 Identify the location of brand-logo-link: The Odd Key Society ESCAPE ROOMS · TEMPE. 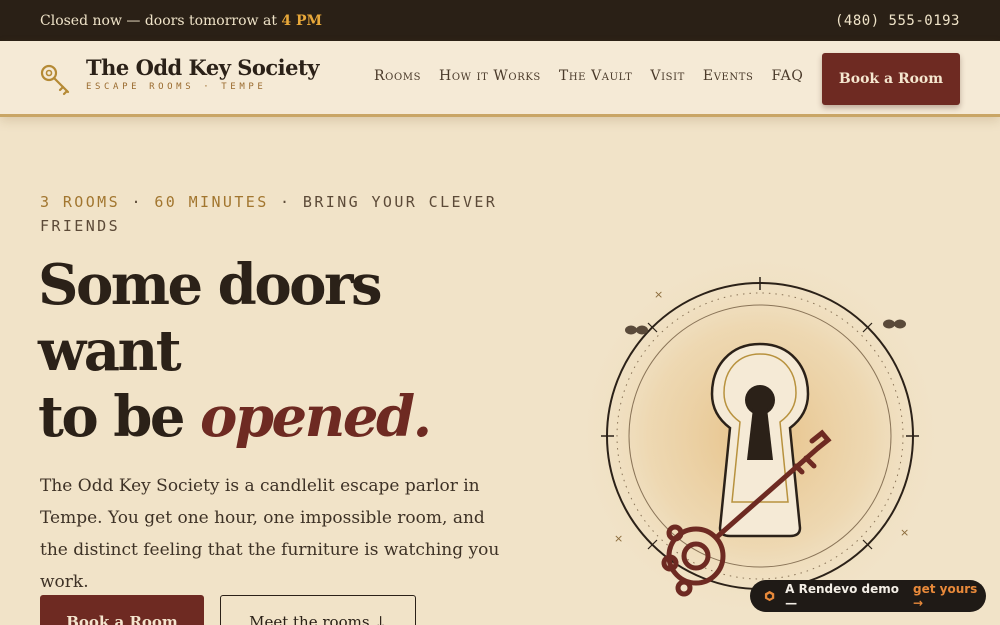
(179, 77).